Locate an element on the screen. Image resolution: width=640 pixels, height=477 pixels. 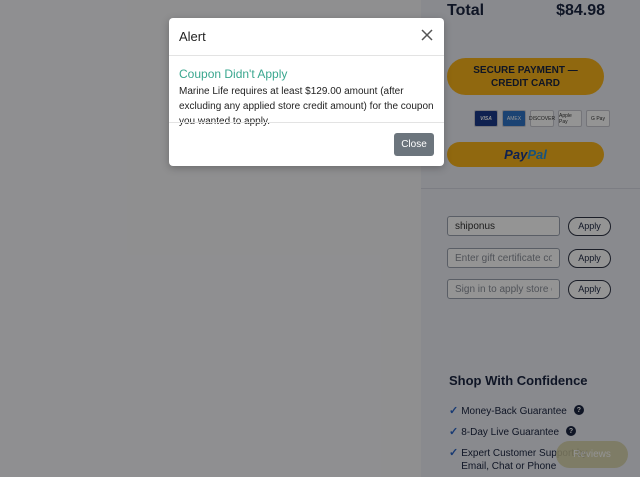
modal-header: Alert is located at coordinates (306, 37).